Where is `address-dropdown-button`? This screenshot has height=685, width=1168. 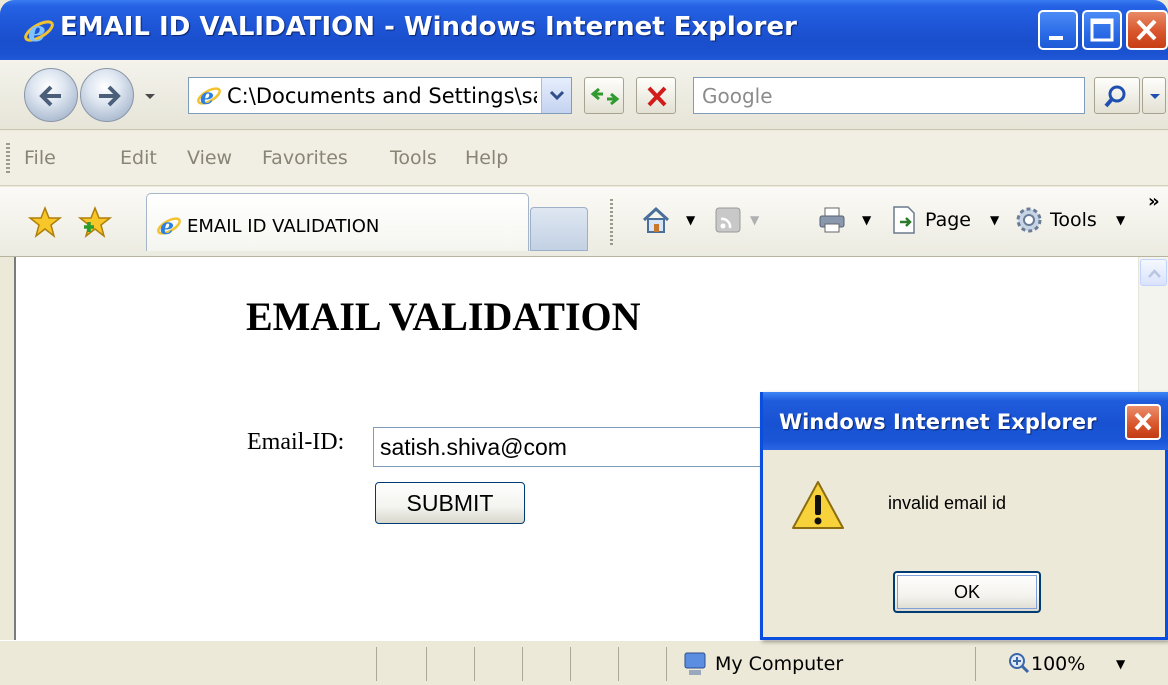 address-dropdown-button is located at coordinates (556, 95).